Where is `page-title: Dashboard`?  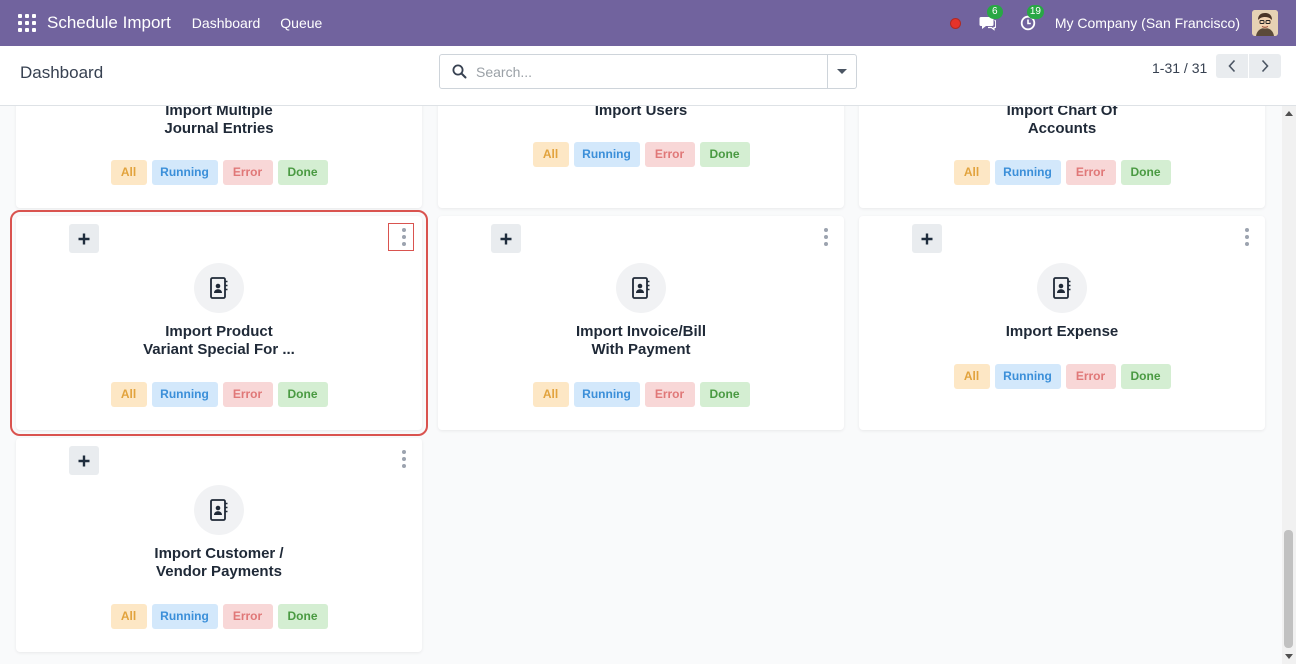 page-title: Dashboard is located at coordinates (62, 72).